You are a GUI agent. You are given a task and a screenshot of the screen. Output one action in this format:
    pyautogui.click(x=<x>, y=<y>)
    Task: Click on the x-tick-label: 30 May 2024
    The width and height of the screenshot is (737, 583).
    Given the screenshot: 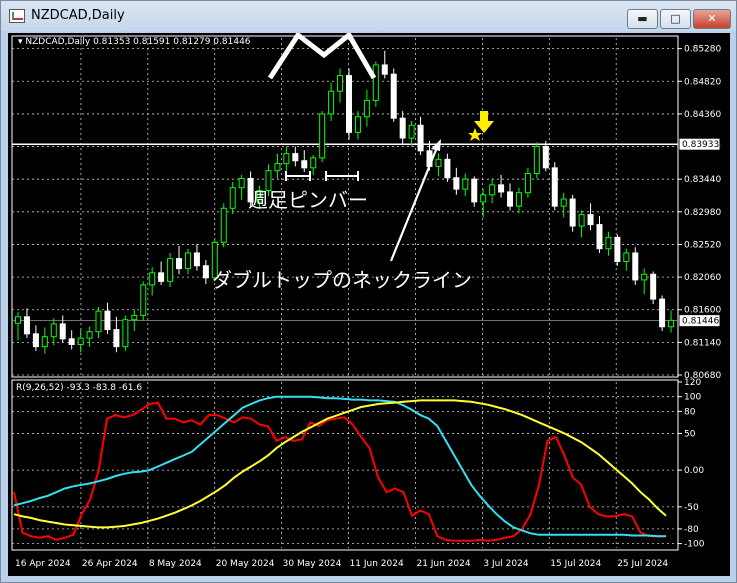 What is the action you would take?
    pyautogui.click(x=312, y=564)
    